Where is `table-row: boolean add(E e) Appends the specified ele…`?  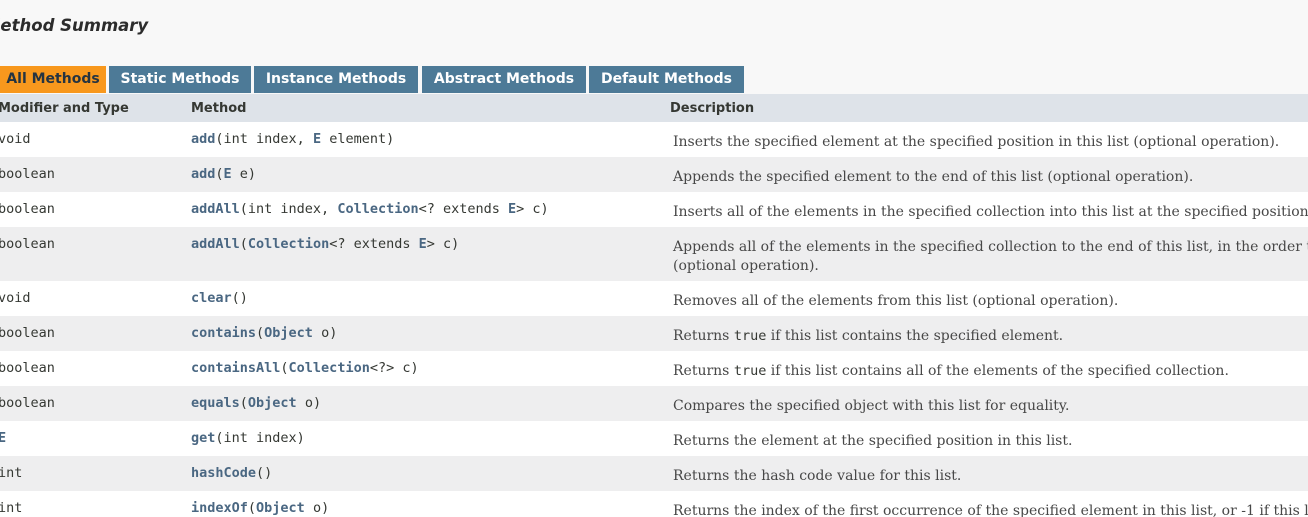 table-row: boolean add(E e) Appends the specified ele… is located at coordinates (654, 174).